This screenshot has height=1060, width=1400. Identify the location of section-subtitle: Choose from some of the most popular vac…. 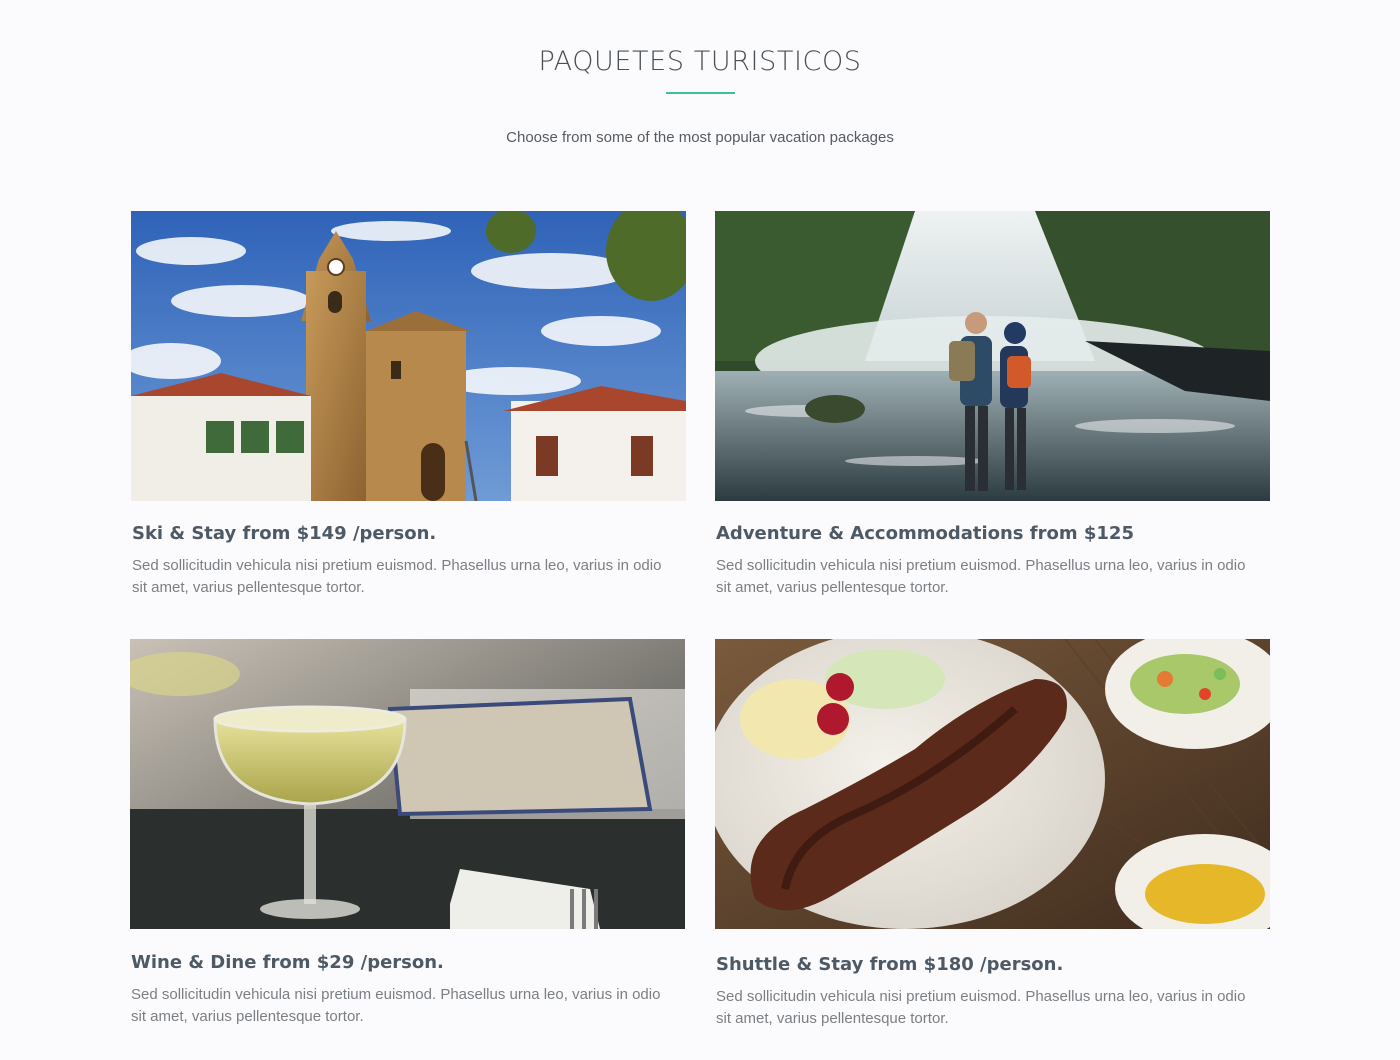
(700, 137).